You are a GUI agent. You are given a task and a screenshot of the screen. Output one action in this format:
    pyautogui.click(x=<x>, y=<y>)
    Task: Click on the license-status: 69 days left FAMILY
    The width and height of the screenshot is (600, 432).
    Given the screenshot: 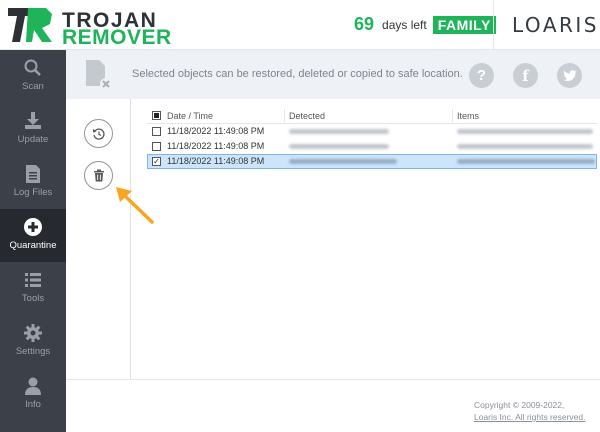 What is the action you would take?
    pyautogui.click(x=425, y=24)
    